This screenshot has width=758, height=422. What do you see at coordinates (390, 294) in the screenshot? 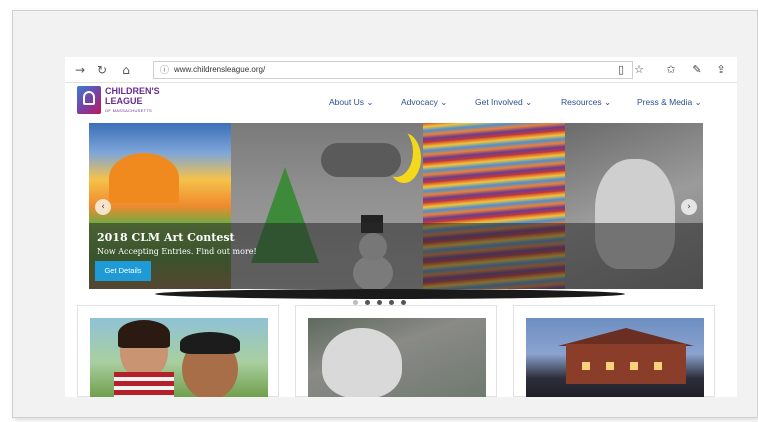
I see `carousel-shadow` at bounding box center [390, 294].